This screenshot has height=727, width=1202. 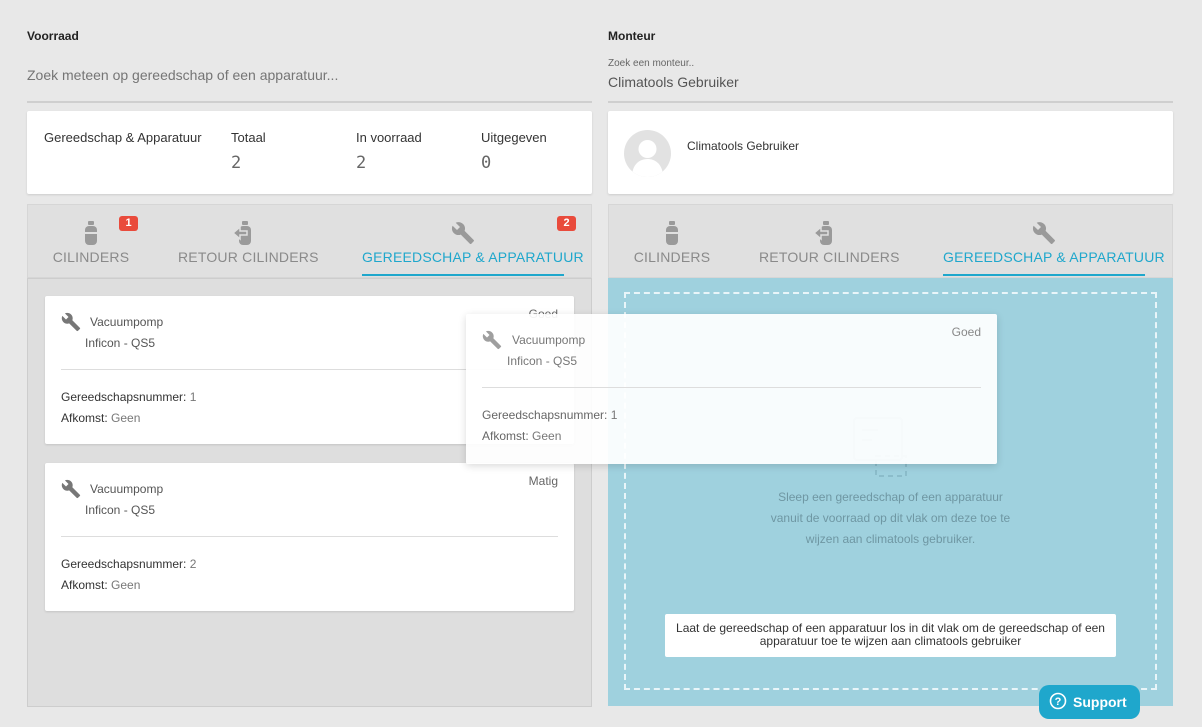 I want to click on monteur-title: Monteur, so click(x=632, y=36).